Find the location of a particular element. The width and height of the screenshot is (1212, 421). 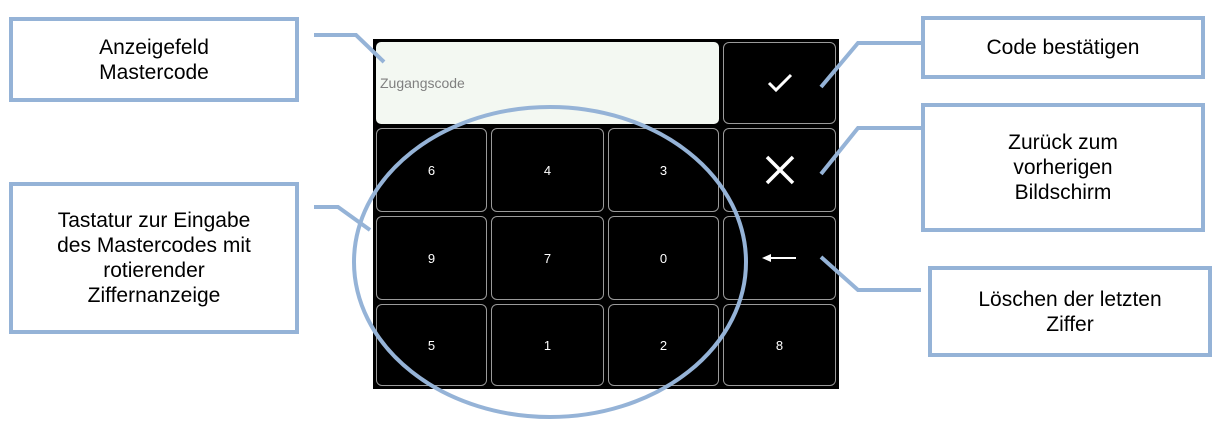

digit-label: 3 is located at coordinates (663, 170).